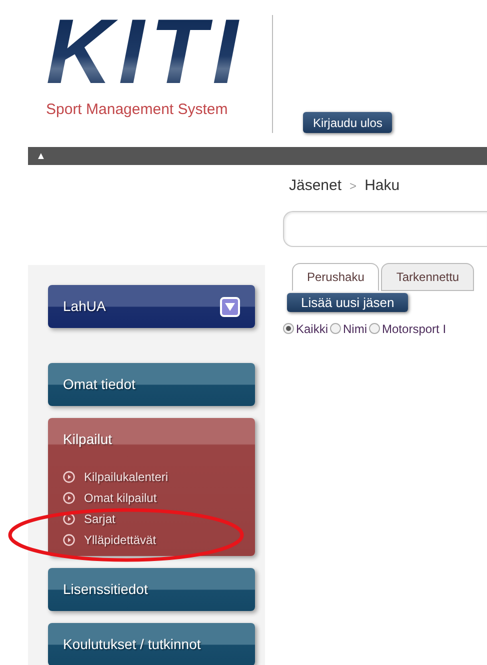 This screenshot has width=487, height=665. Describe the element at coordinates (84, 306) in the screenshot. I see `menu-section-label: LahUA` at that location.